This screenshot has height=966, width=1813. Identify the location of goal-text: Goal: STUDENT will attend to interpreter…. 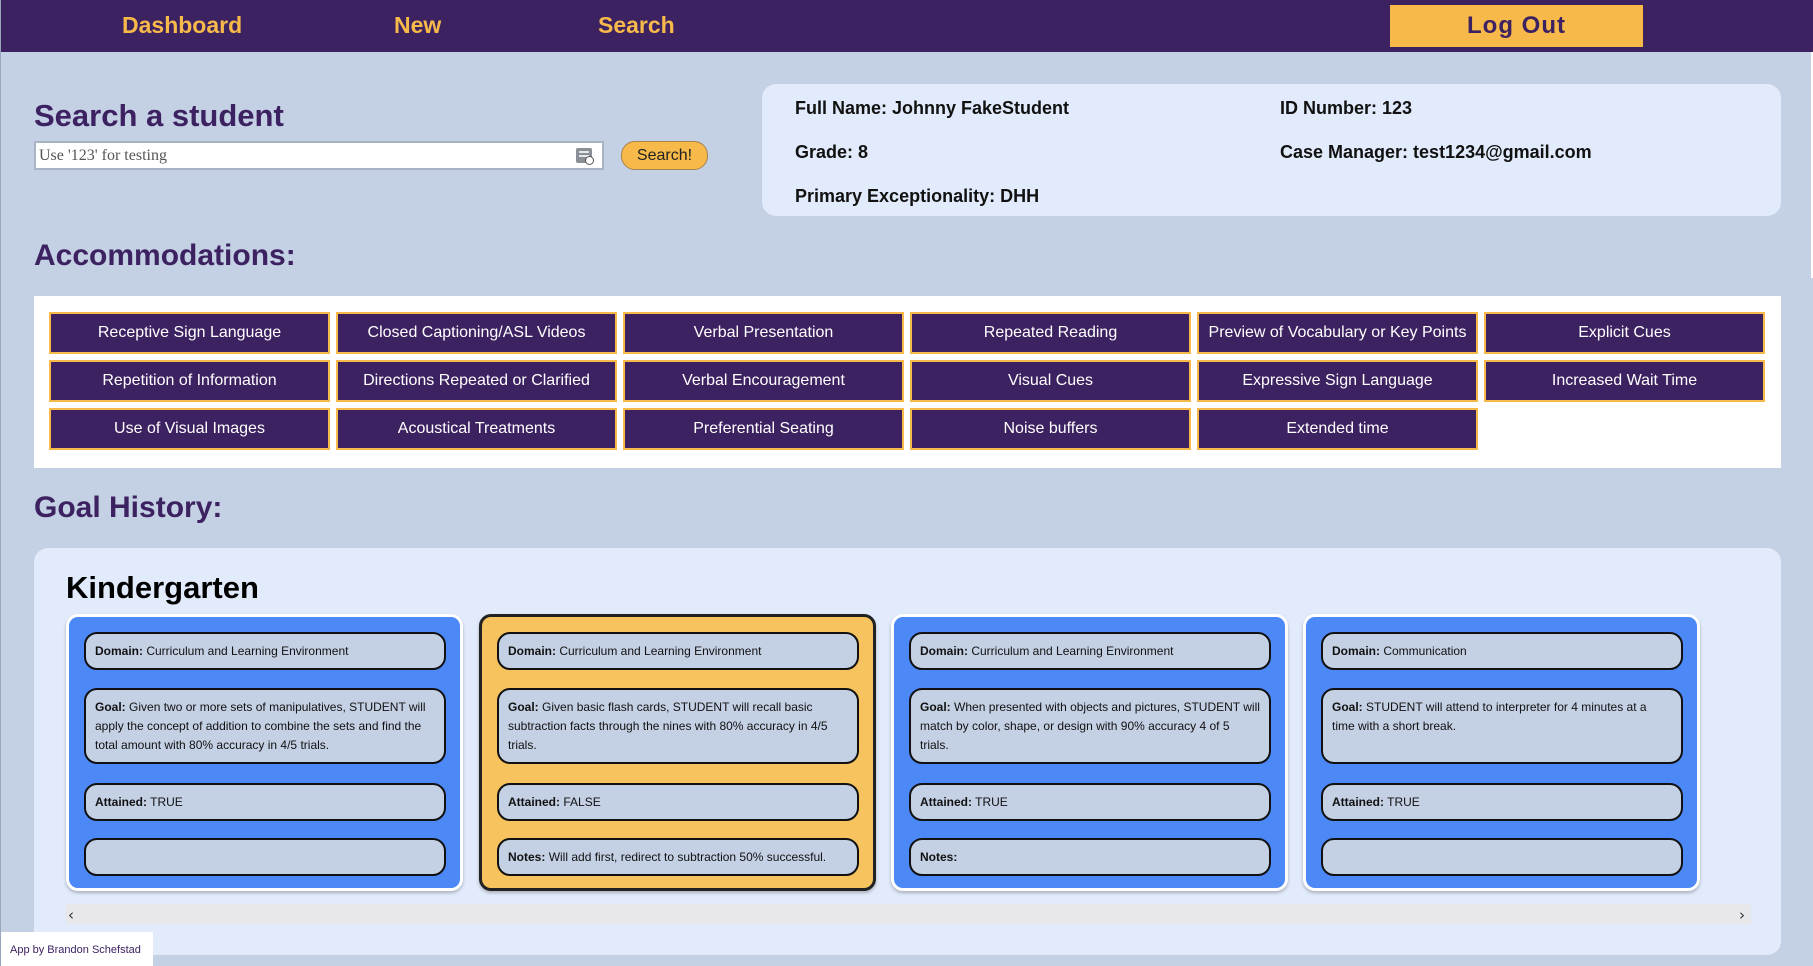
(1502, 726).